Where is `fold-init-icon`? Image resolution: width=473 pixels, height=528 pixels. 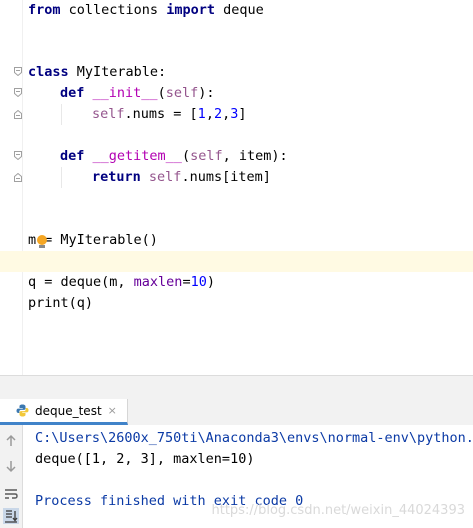 fold-init-icon is located at coordinates (18, 92).